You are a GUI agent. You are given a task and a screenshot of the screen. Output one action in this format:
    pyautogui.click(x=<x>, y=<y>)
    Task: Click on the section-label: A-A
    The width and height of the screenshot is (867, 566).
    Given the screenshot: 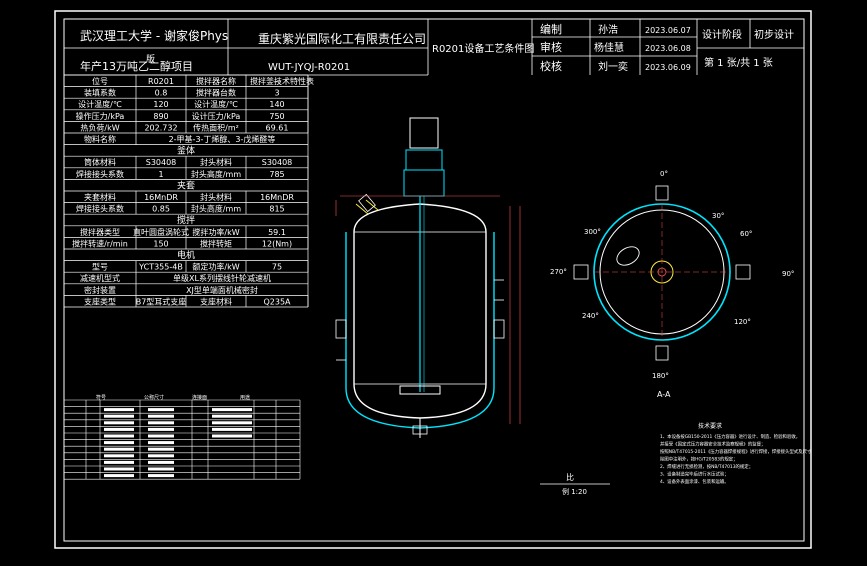 What is the action you would take?
    pyautogui.click(x=664, y=394)
    